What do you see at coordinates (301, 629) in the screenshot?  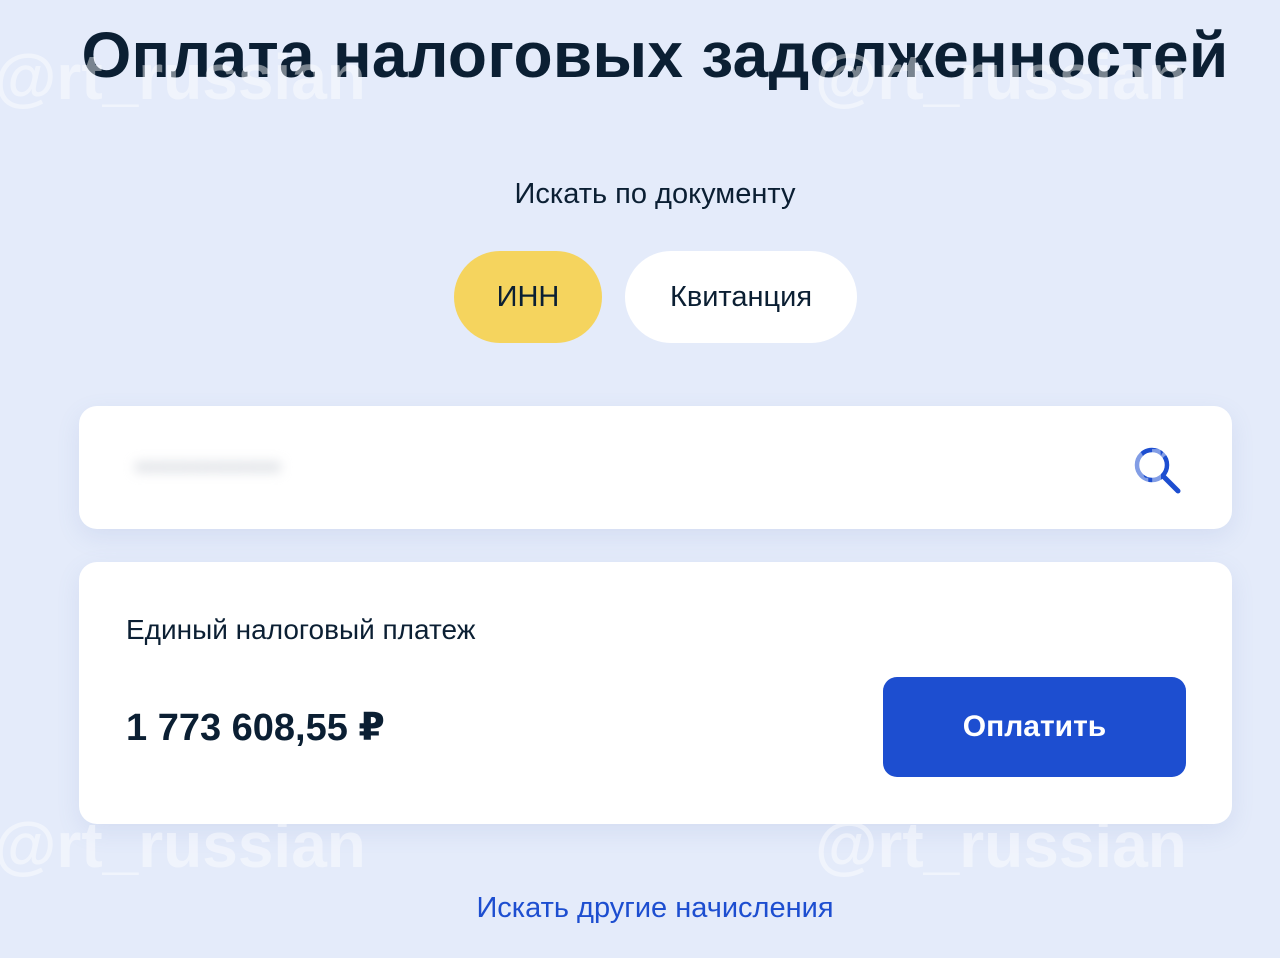 I see `payment-name: Единый налоговый платеж` at bounding box center [301, 629].